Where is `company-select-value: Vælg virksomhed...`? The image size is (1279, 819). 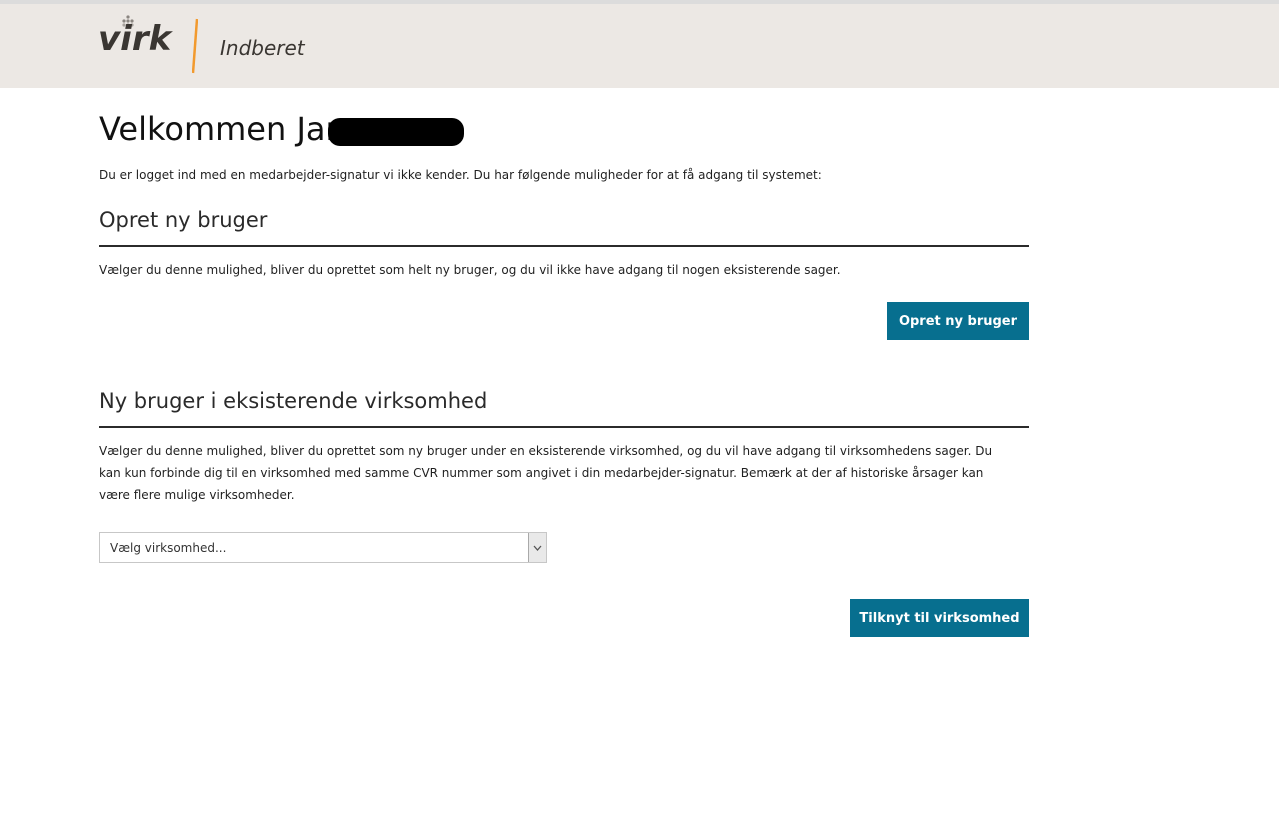 company-select-value: Vælg virksomhed... is located at coordinates (168, 548).